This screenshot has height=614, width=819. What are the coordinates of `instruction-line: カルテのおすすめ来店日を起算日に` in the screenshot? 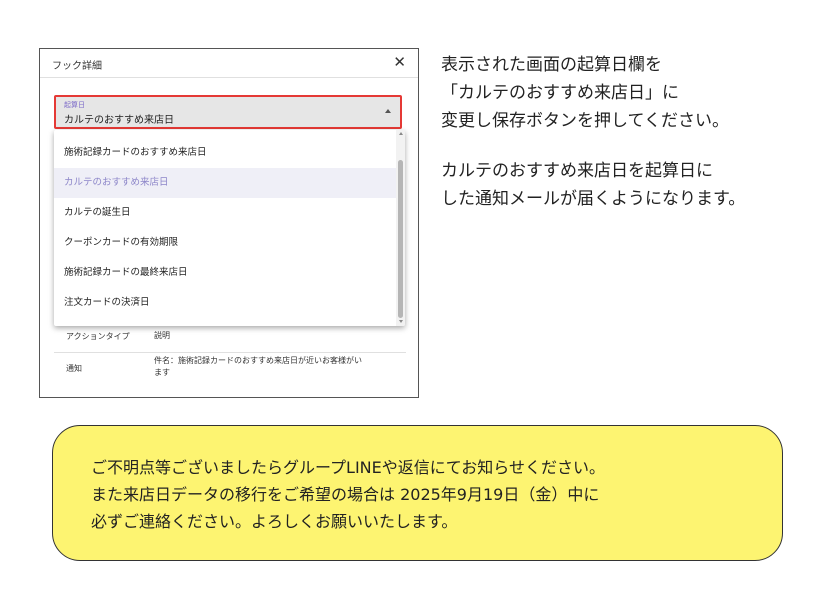 It's located at (577, 171).